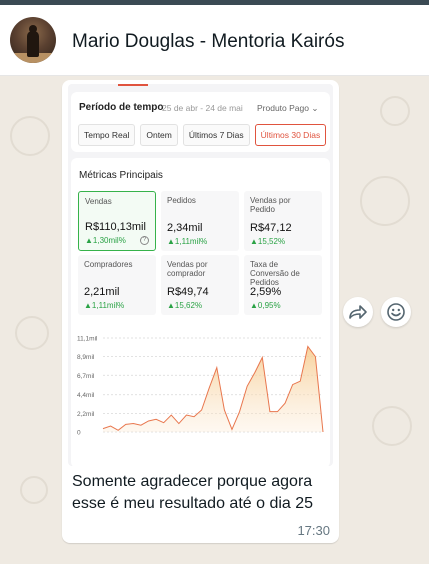 The height and width of the screenshot is (564, 429). Describe the element at coordinates (117, 285) in the screenshot. I see `metric-compradores: Compradores 2,21mil ▲1,11mil%` at that location.